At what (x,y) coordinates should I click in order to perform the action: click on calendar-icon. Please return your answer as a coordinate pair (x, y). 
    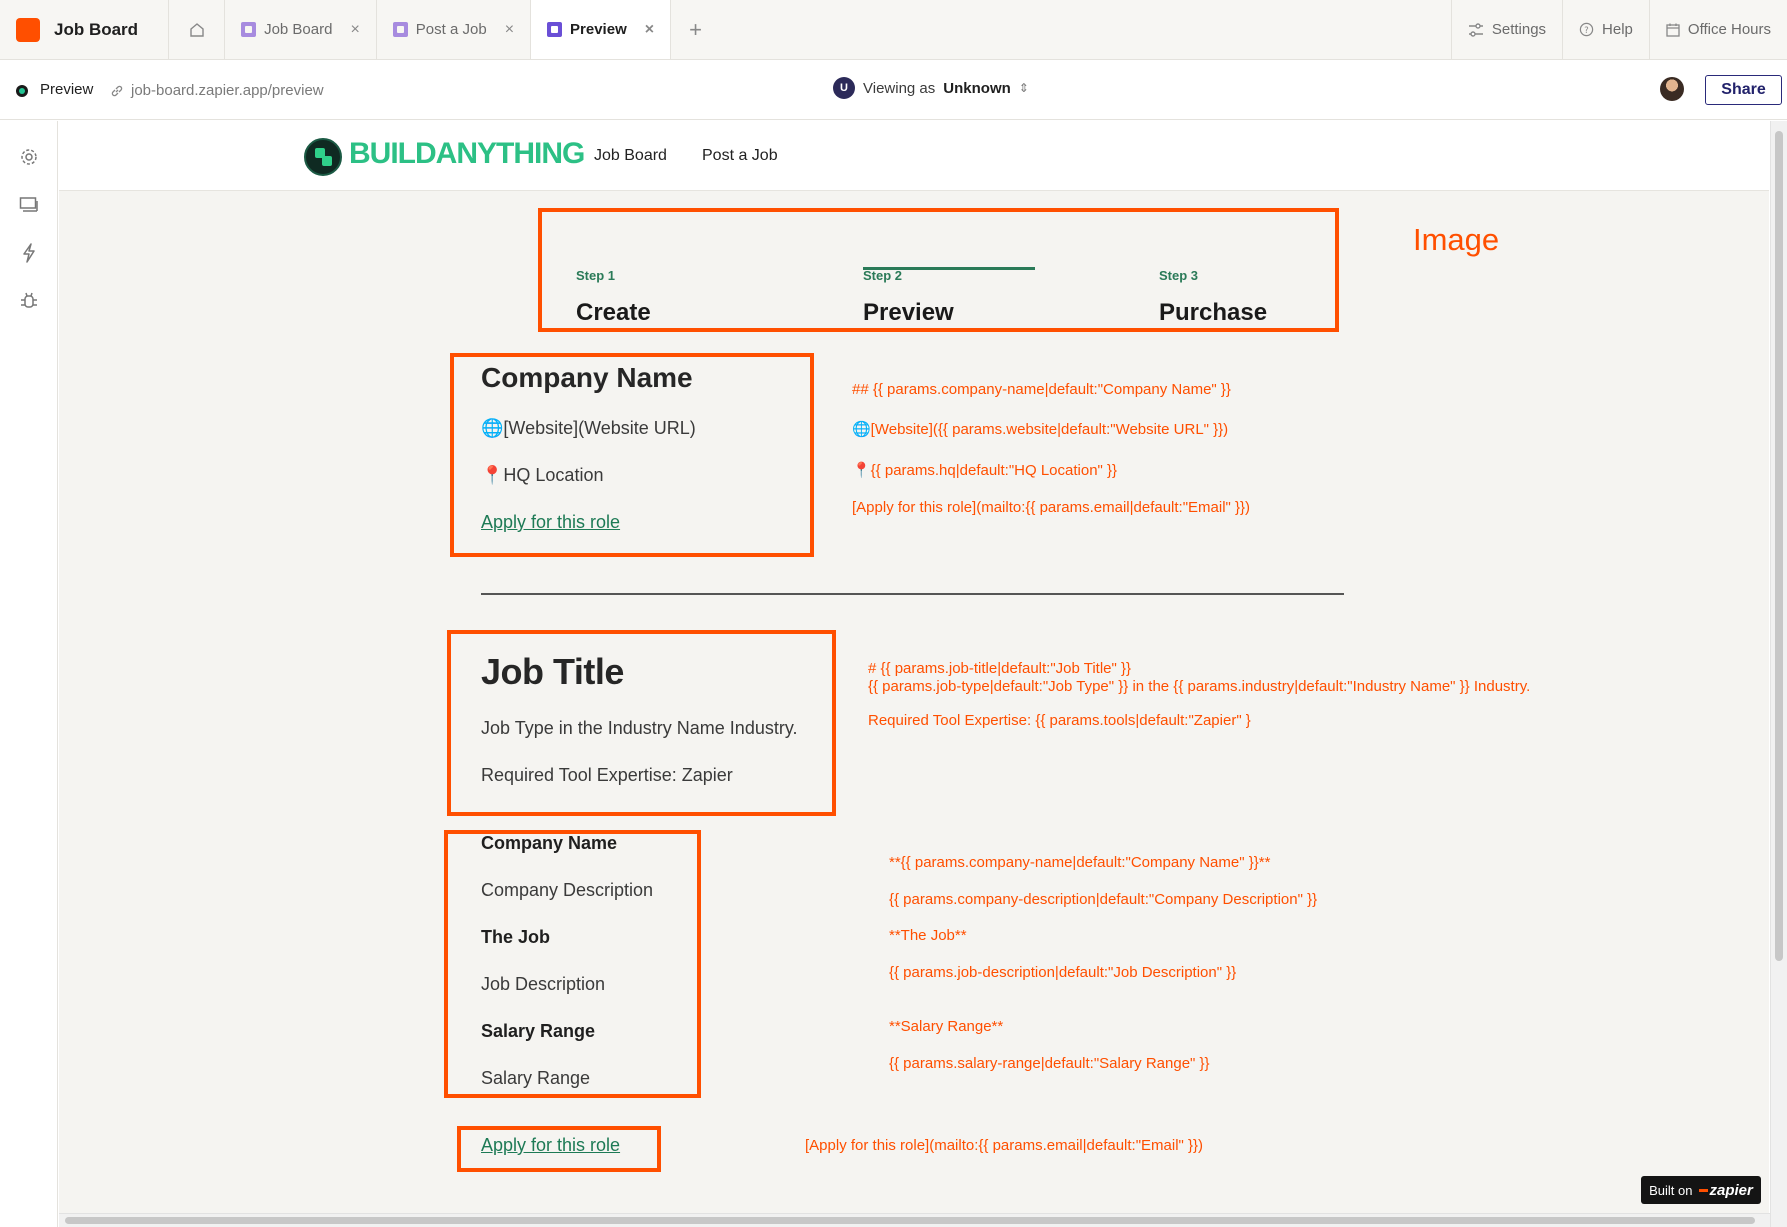
    Looking at the image, I should click on (1673, 30).